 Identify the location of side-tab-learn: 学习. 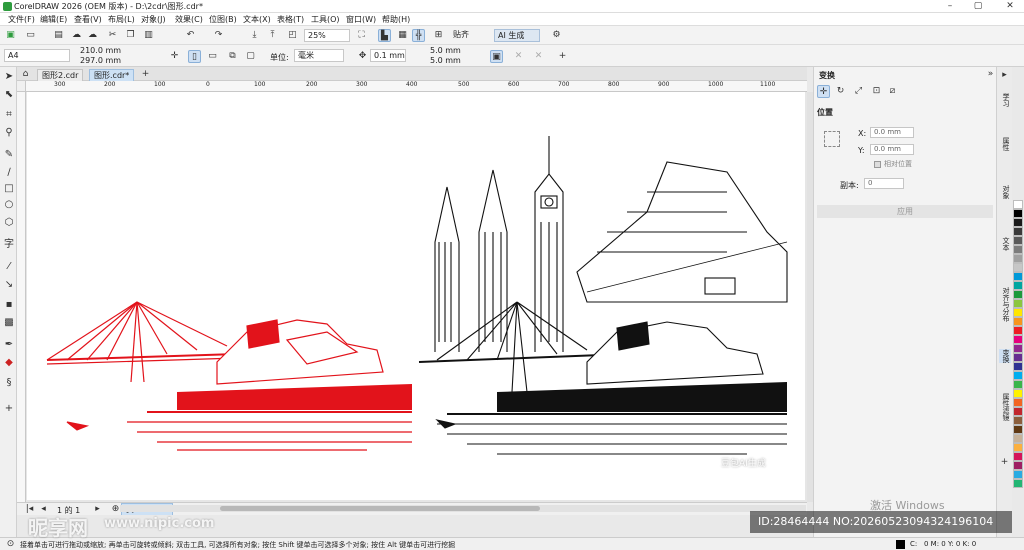
(1005, 100).